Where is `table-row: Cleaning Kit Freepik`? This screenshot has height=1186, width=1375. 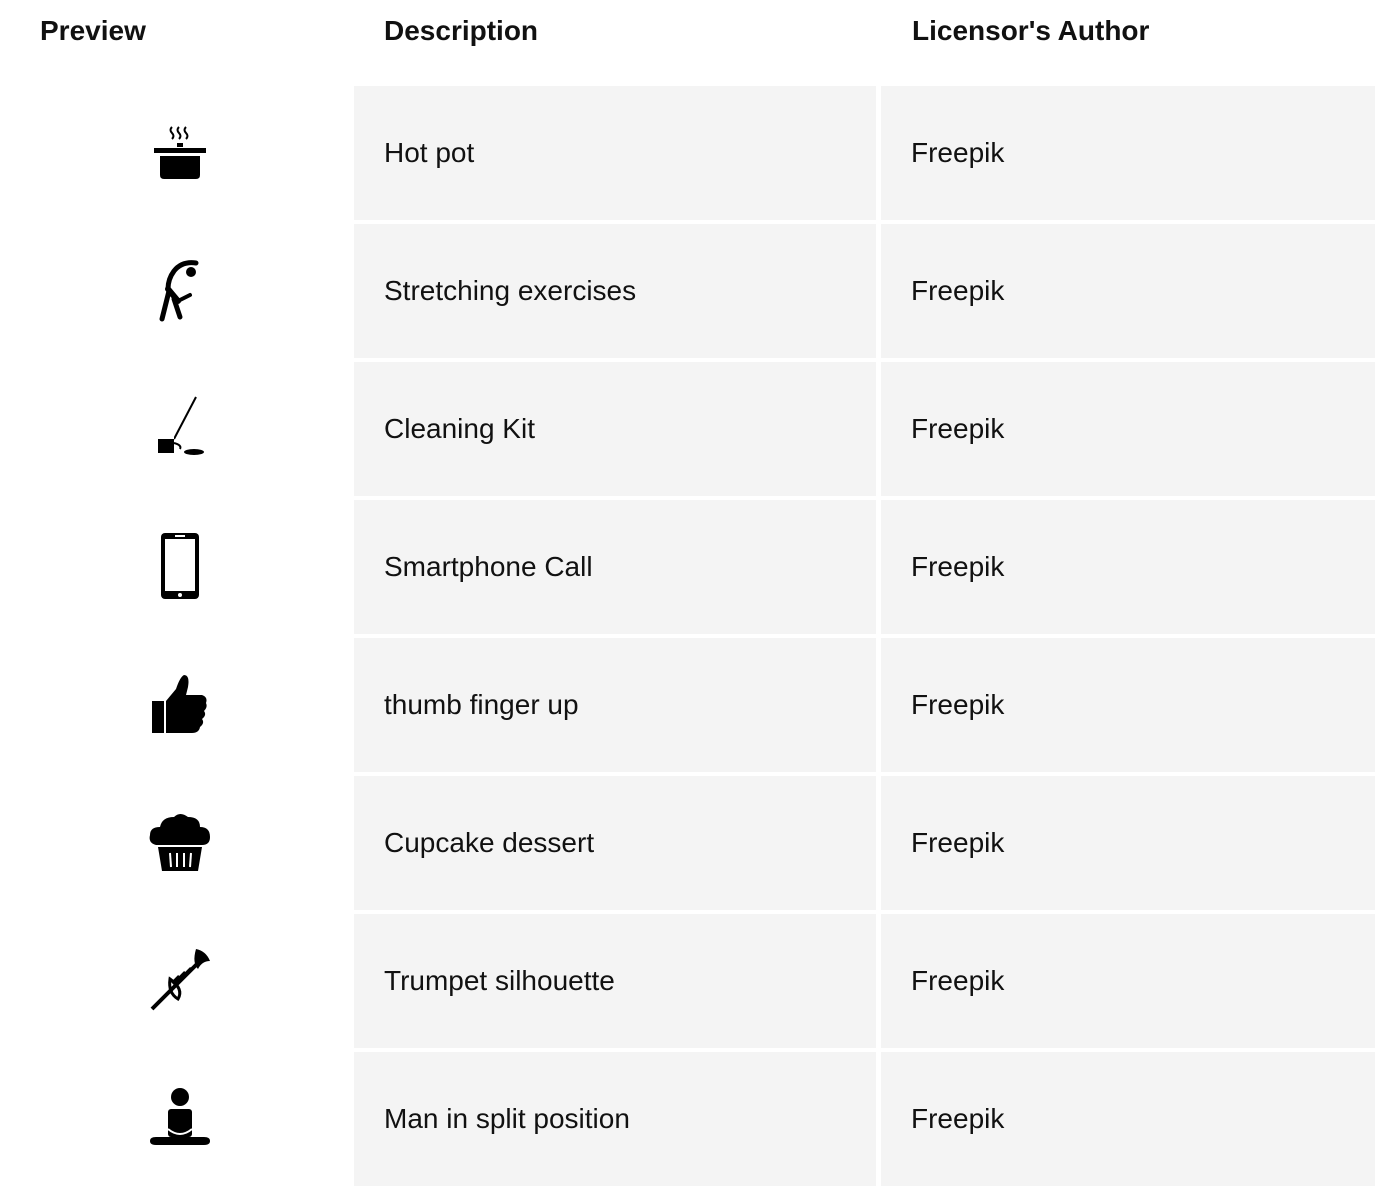
table-row: Cleaning Kit Freepik is located at coordinates (687, 429).